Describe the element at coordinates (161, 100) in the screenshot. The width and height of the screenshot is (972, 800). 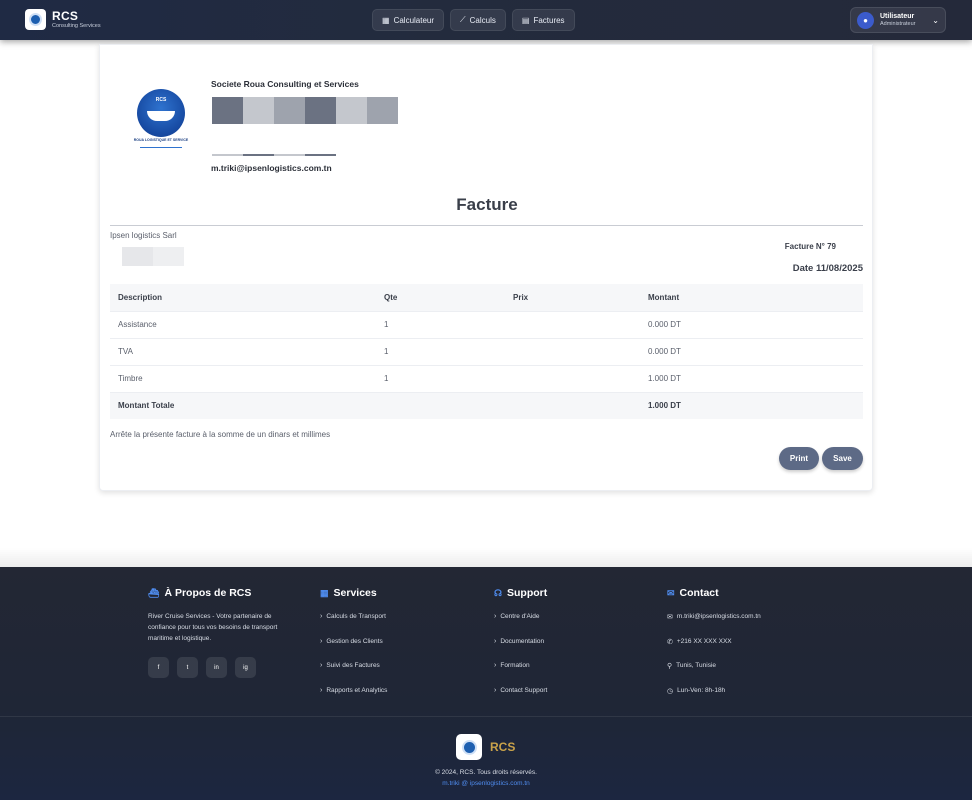
I see `logo-text: RCS` at that location.